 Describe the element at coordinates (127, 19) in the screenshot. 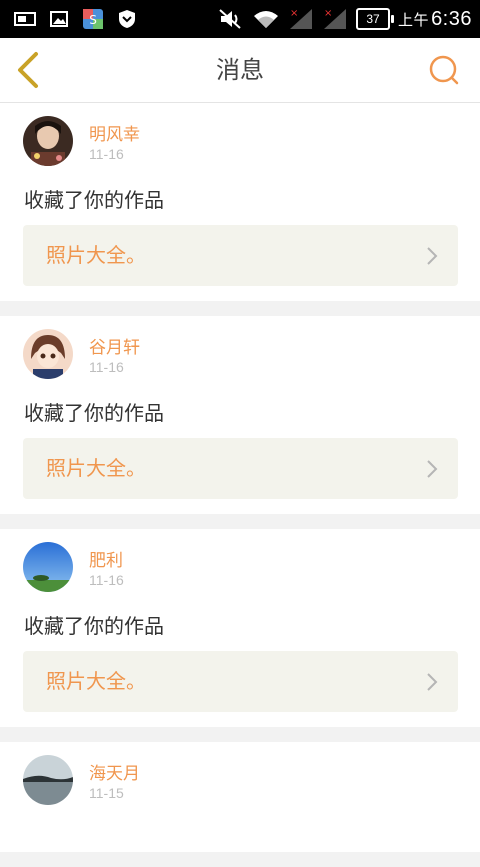

I see `shield-icon` at that location.